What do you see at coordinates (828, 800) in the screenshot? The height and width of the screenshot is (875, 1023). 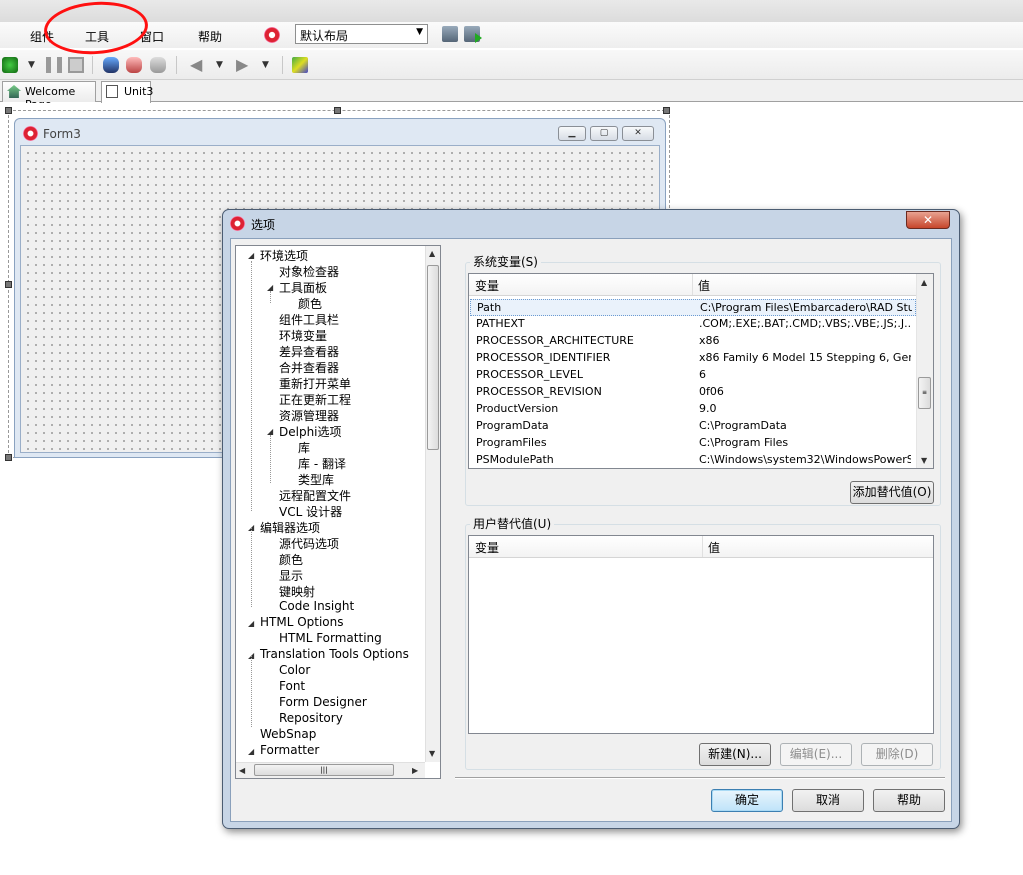 I see `cancel-button: 取消` at bounding box center [828, 800].